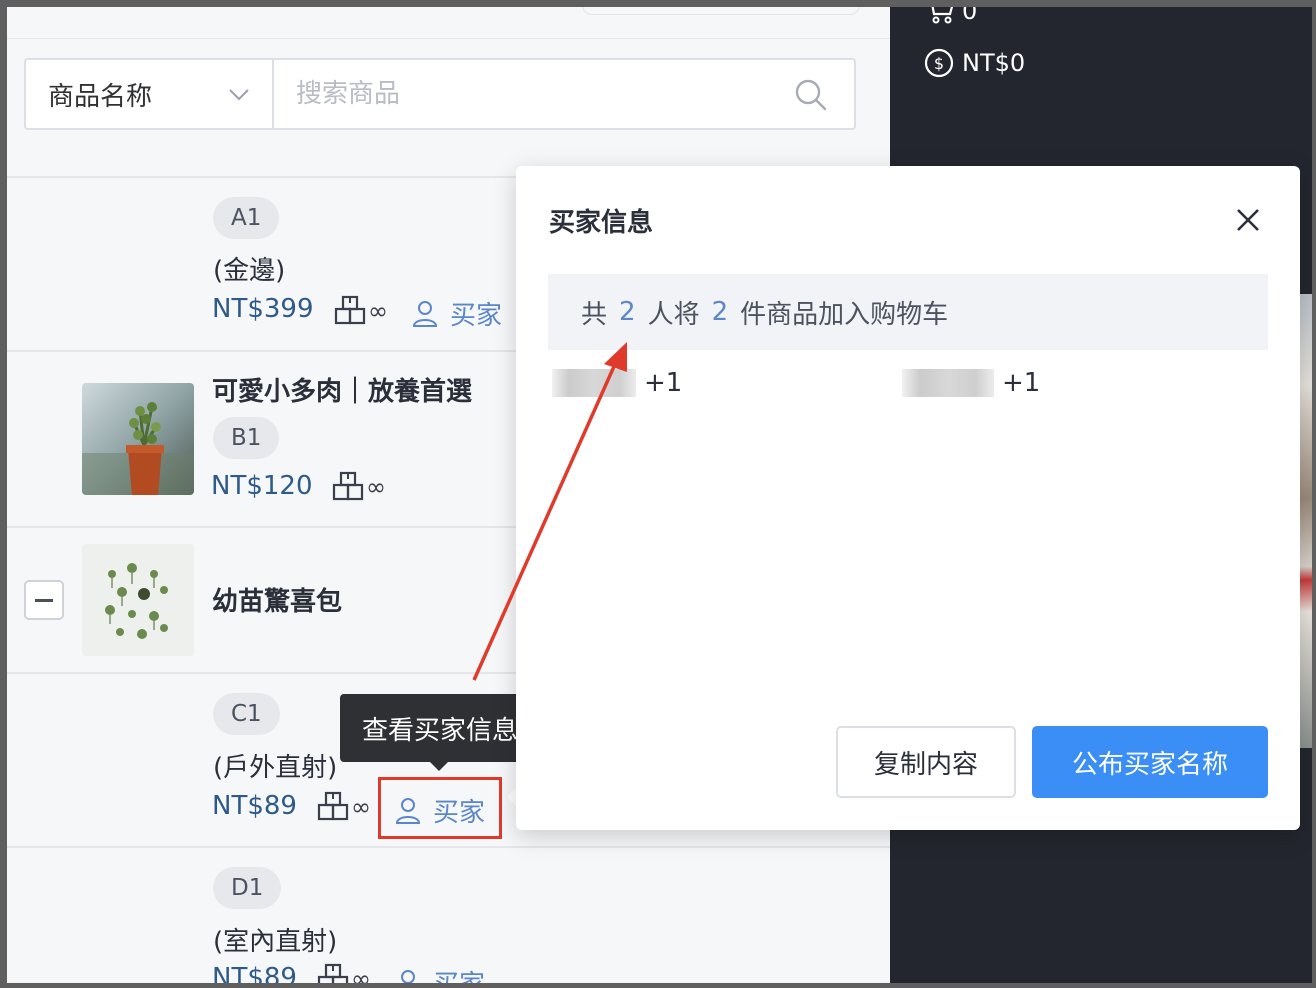  I want to click on potted-plant-image, so click(138, 439).